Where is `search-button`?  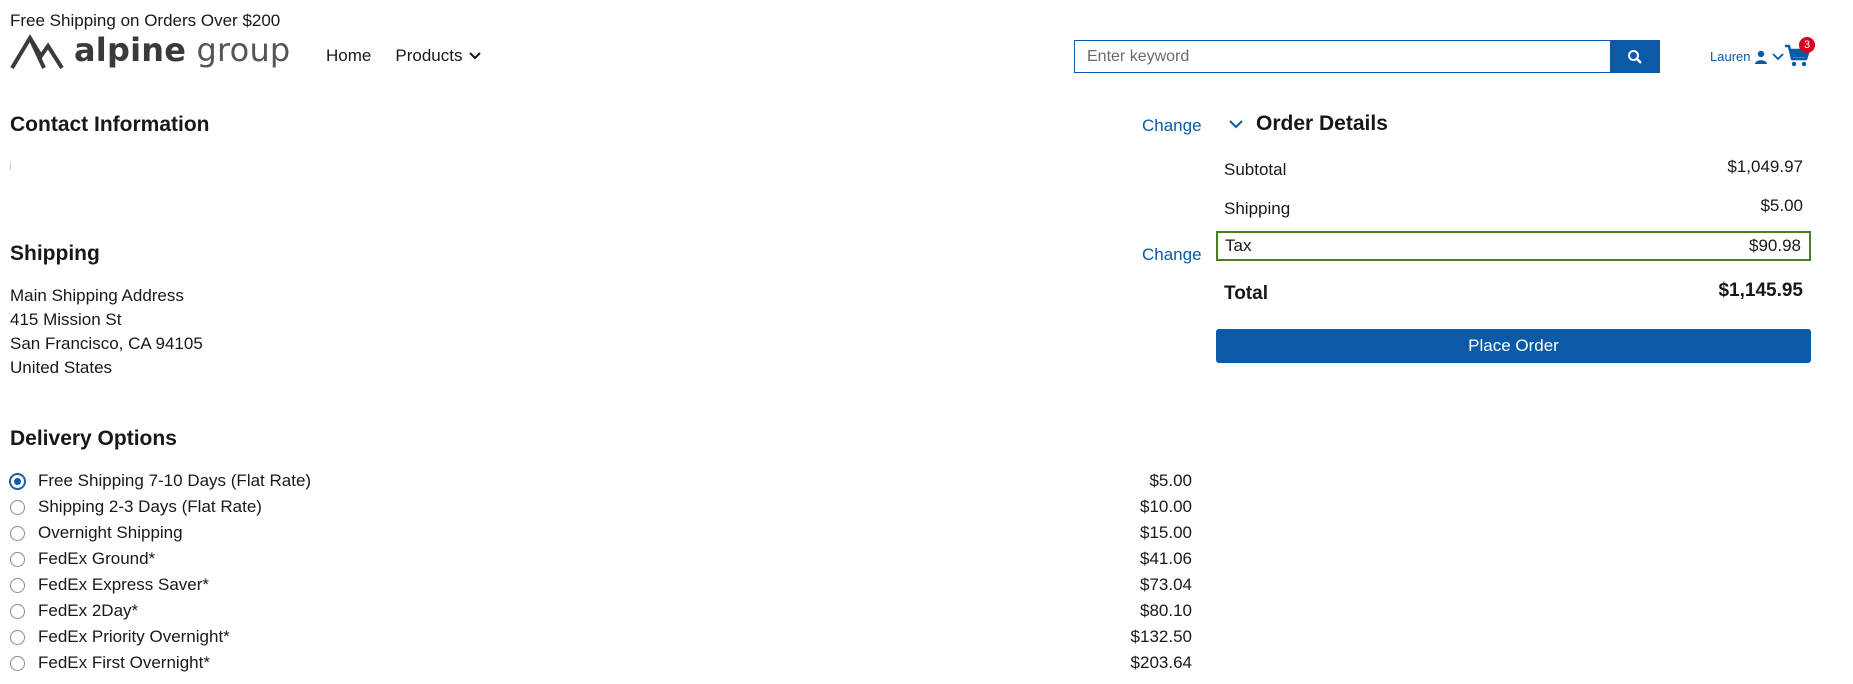
search-button is located at coordinates (1635, 56).